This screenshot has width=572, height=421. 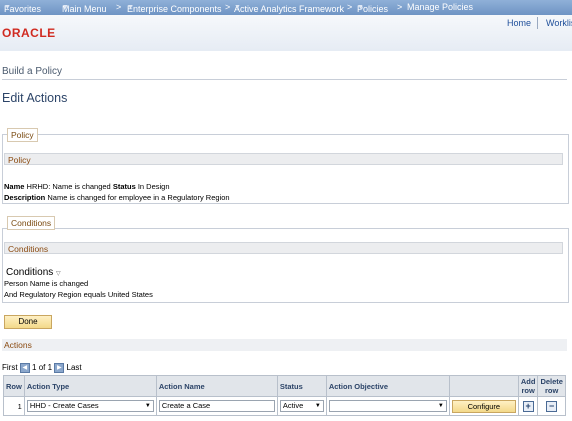 I want to click on divider, so click(x=284, y=79).